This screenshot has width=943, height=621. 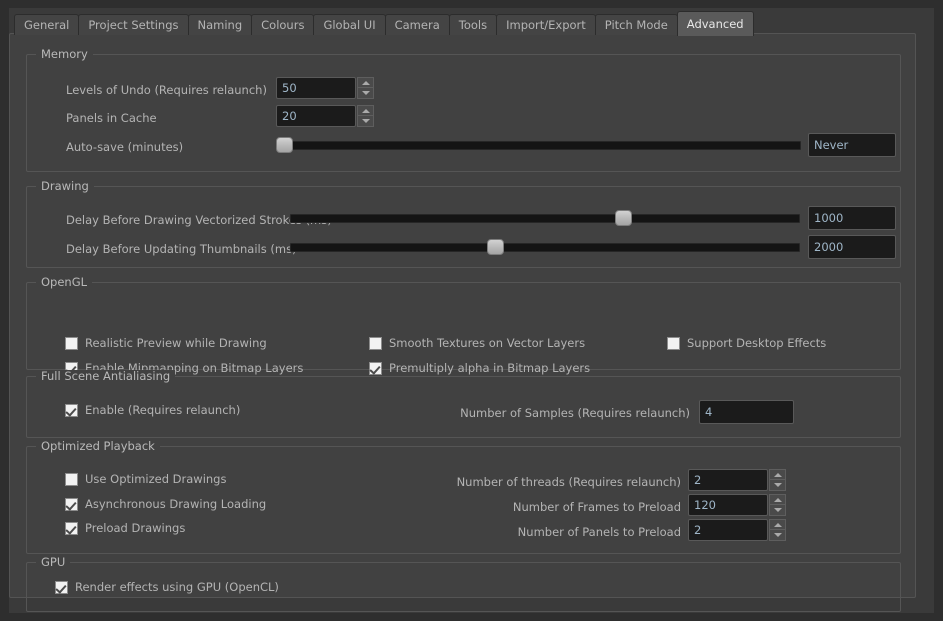 I want to click on checkbox-premultiply-alpha: Premultiply alpha in Bitmap Layers, so click(x=479, y=368).